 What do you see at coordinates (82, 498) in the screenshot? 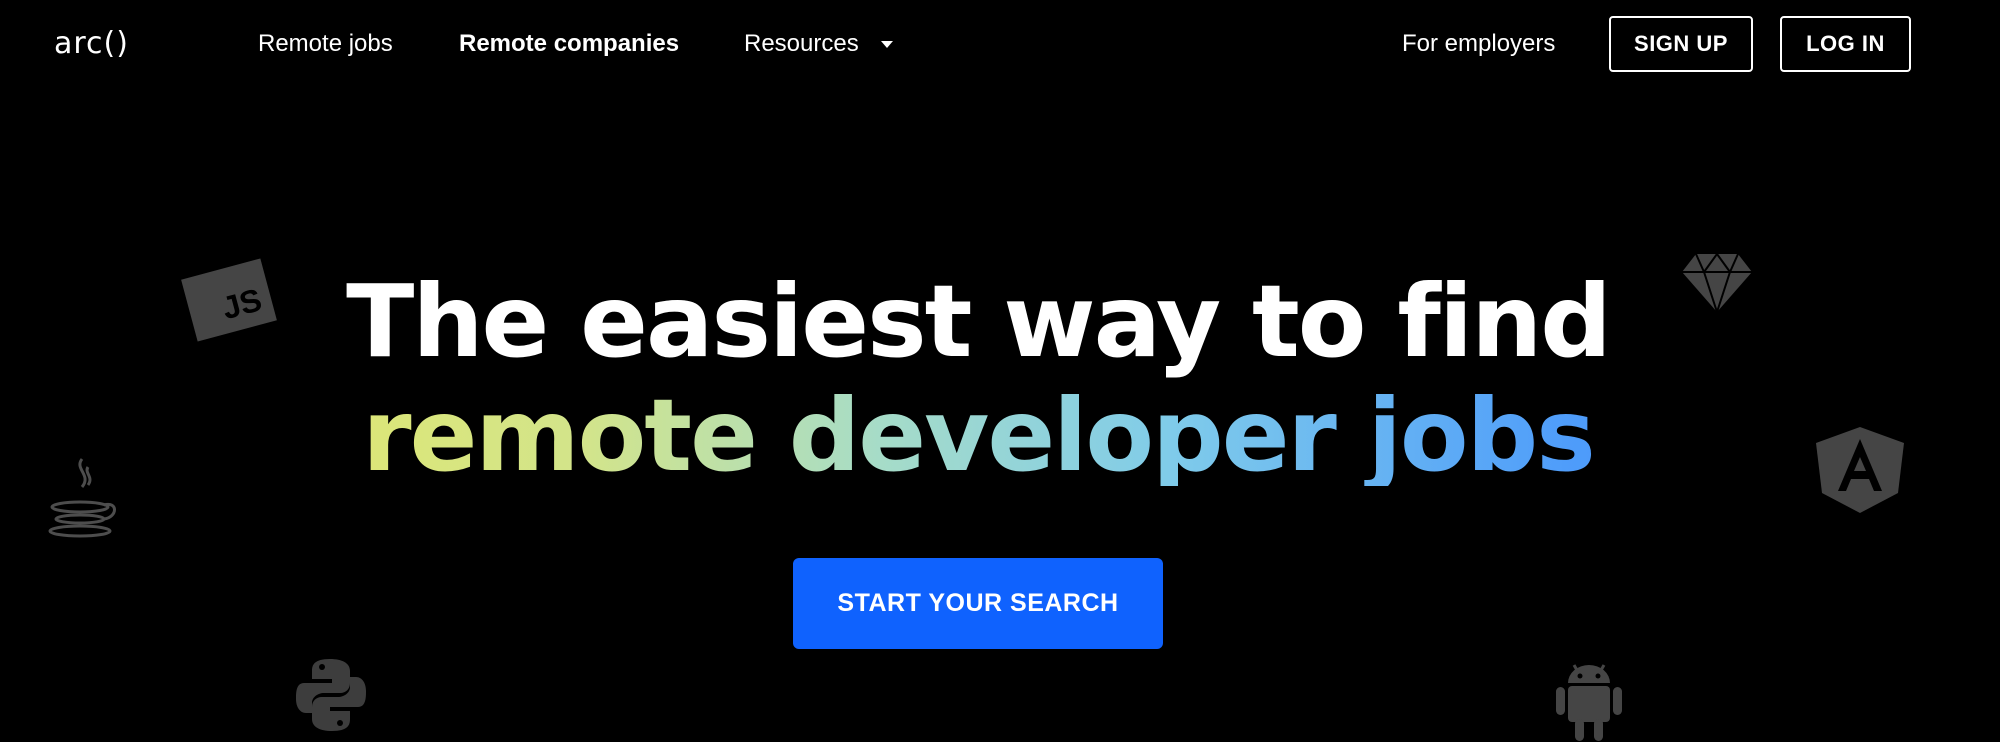
I see `java-icon` at bounding box center [82, 498].